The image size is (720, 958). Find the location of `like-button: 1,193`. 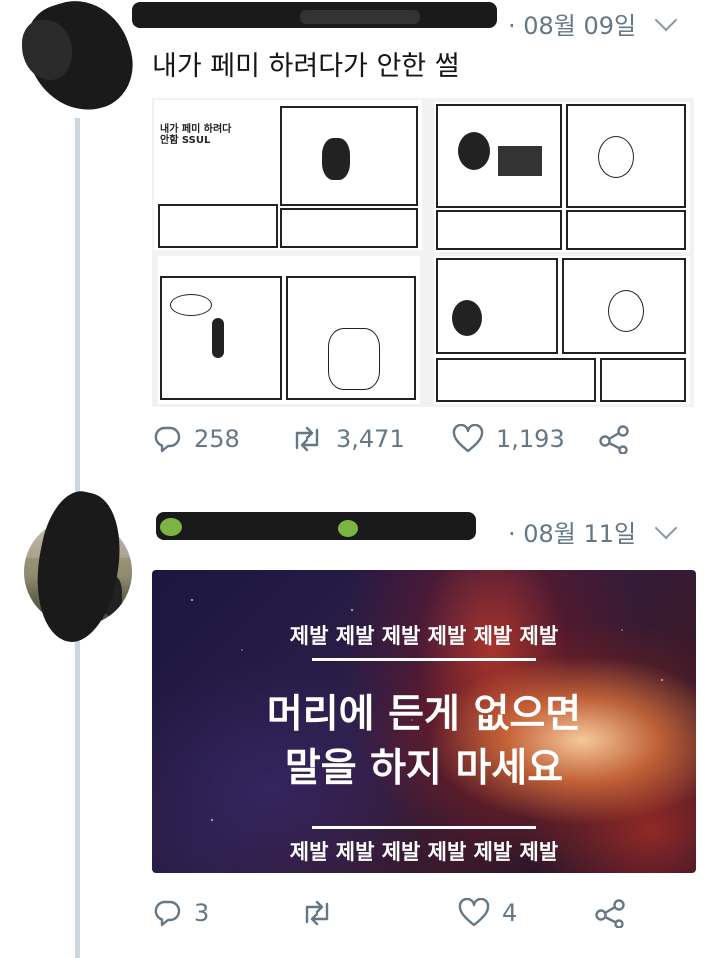

like-button: 1,193 is located at coordinates (525, 439).